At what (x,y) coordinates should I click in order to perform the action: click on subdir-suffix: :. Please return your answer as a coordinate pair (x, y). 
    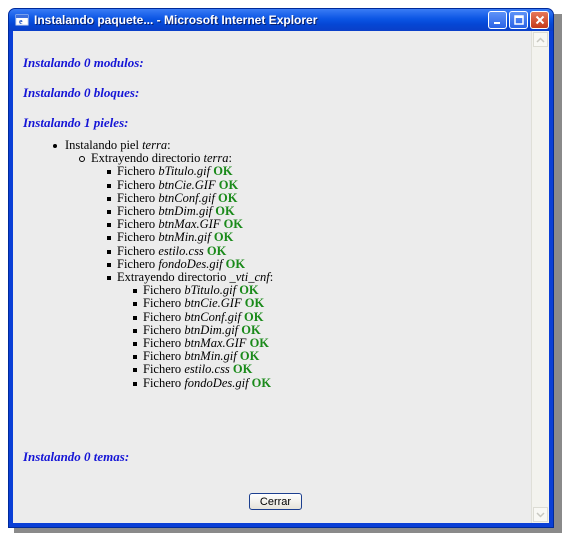
    Looking at the image, I should click on (271, 277).